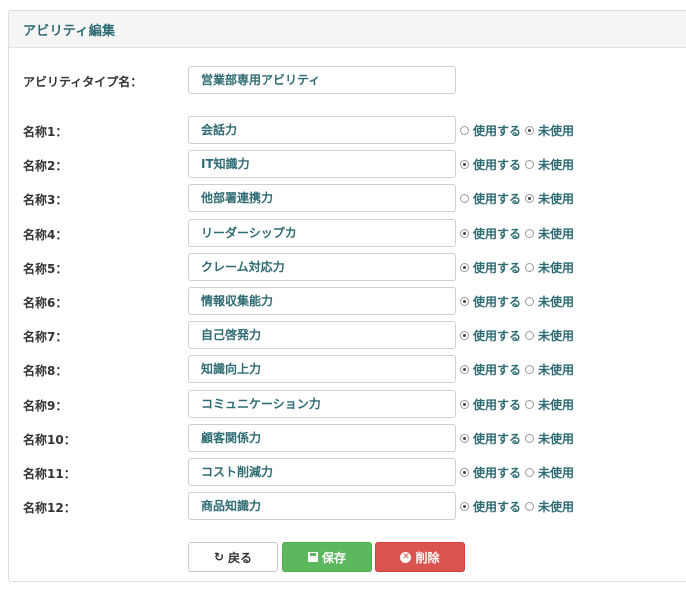 The height and width of the screenshot is (612, 686). I want to click on usage-radio-group-8: 使用する 未使用, so click(519, 369).